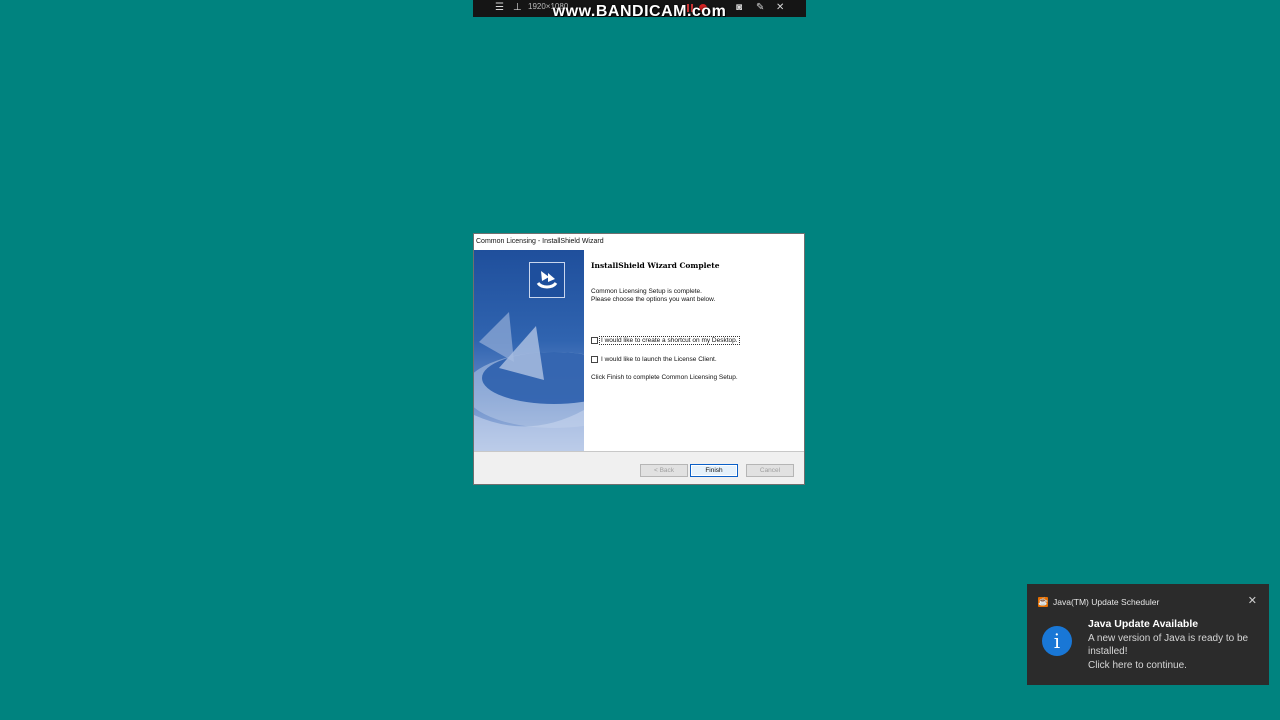 The image size is (1280, 720). I want to click on finish-button: Finish, so click(714, 470).